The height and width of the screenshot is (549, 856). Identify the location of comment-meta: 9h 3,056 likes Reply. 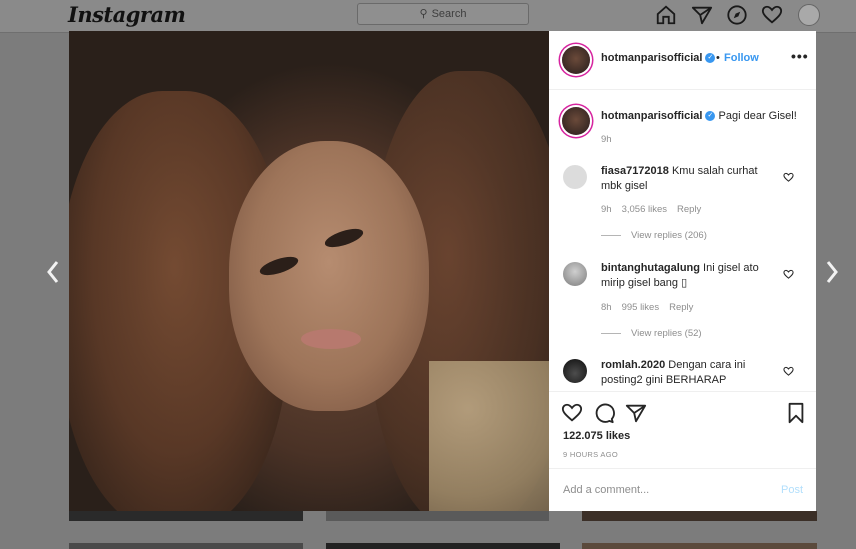
(656, 209).